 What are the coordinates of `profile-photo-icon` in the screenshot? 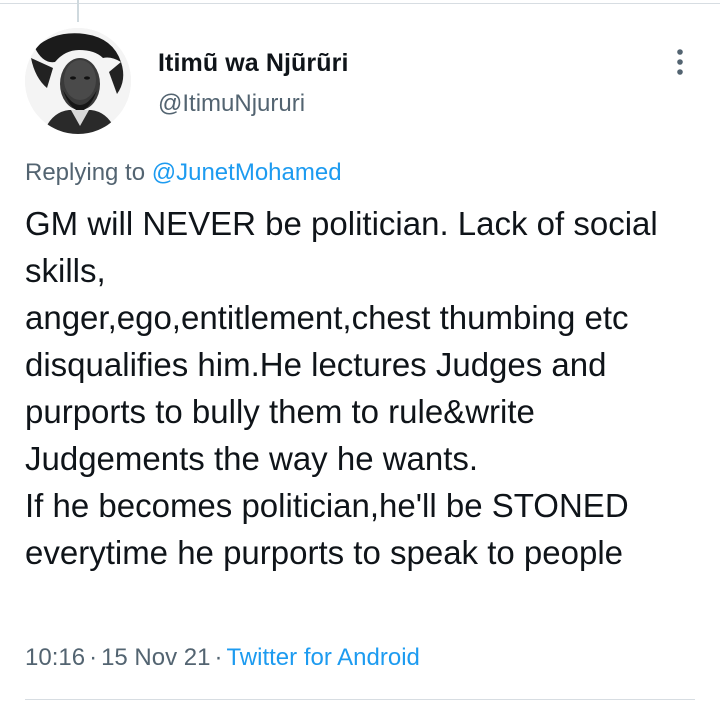 It's located at (78, 81).